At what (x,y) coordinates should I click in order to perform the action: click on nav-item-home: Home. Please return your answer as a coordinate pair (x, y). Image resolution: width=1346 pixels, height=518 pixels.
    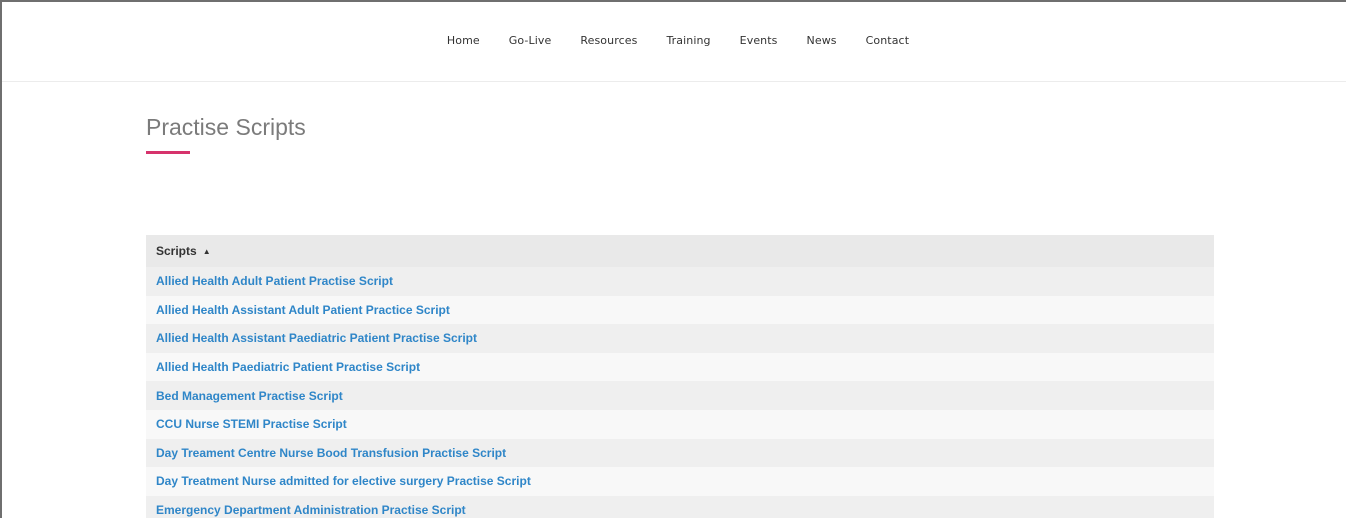
    Looking at the image, I should click on (463, 40).